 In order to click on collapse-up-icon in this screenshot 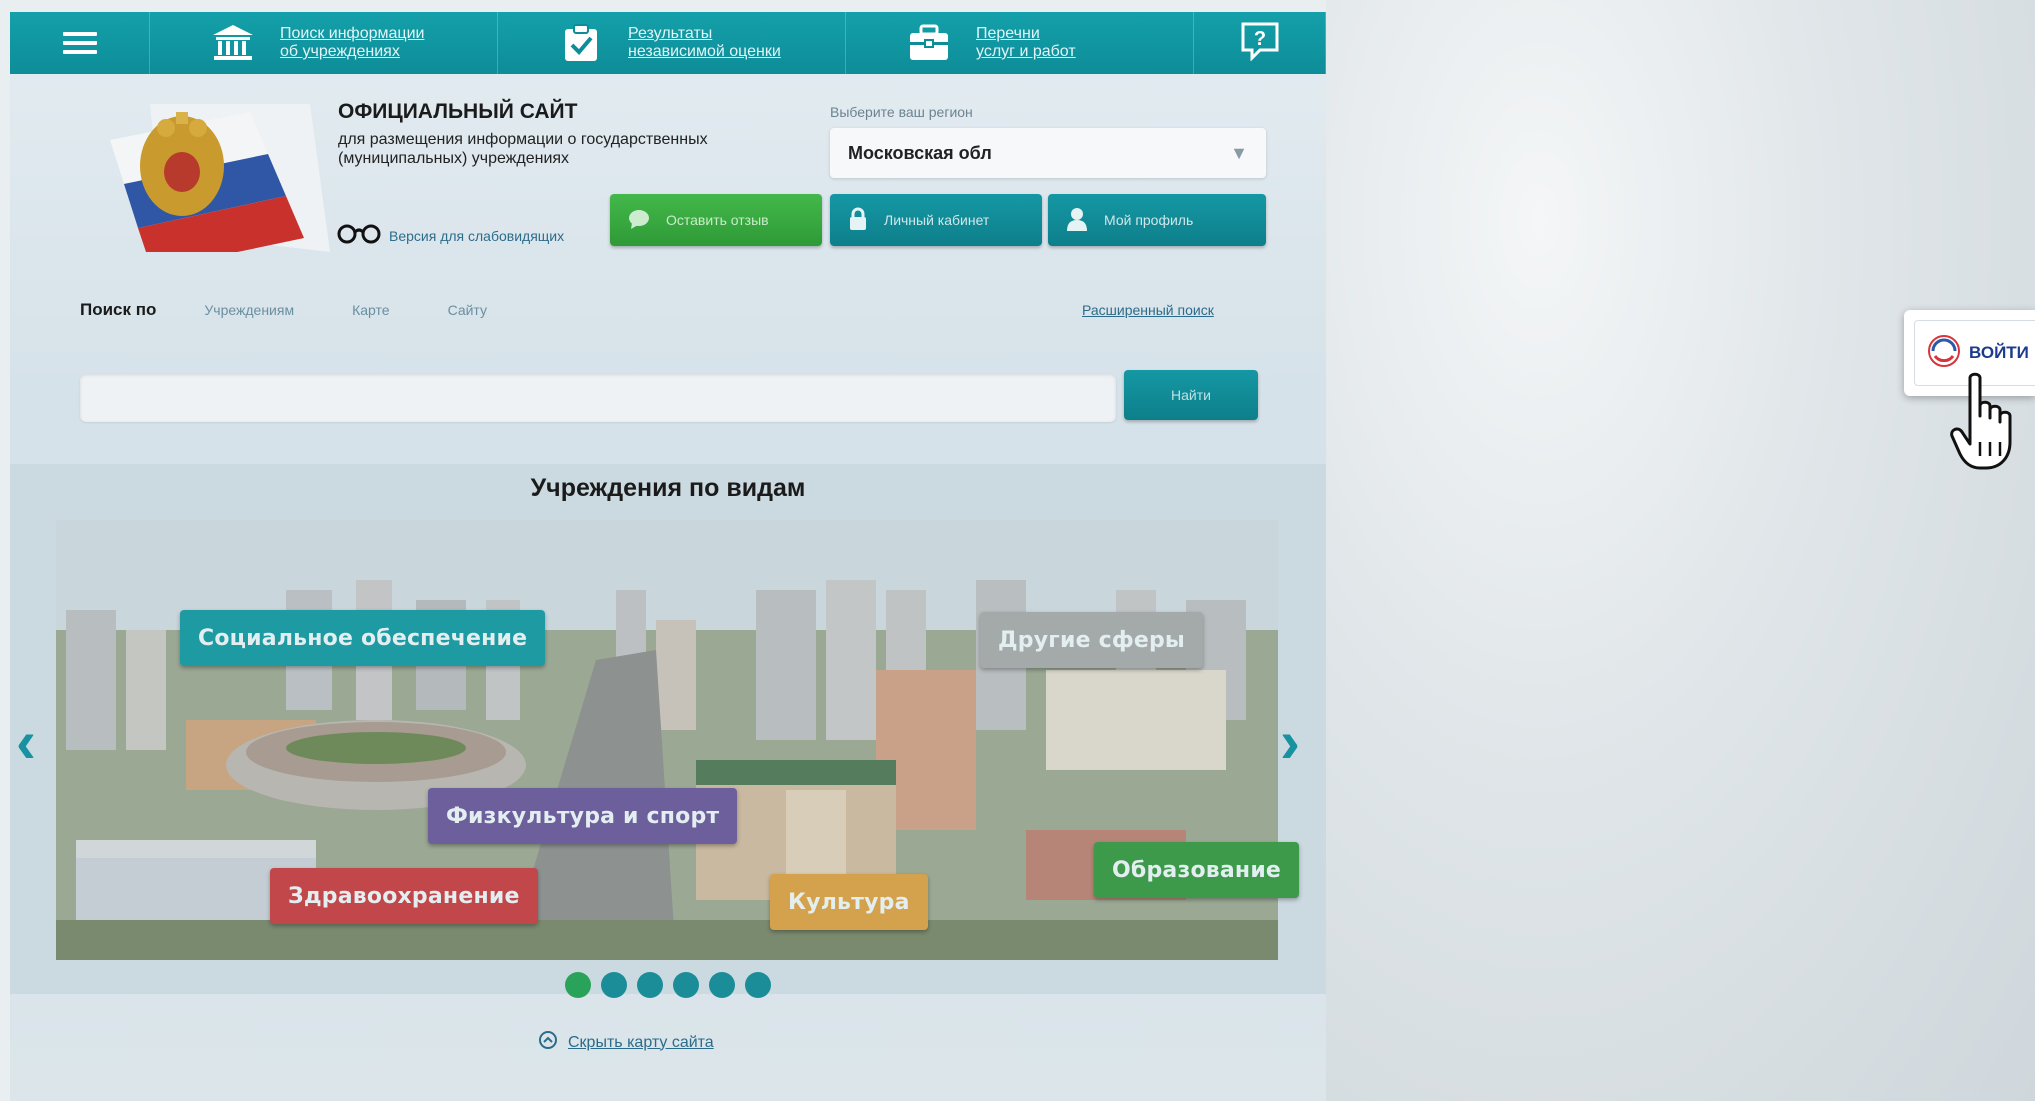, I will do `click(548, 1042)`.